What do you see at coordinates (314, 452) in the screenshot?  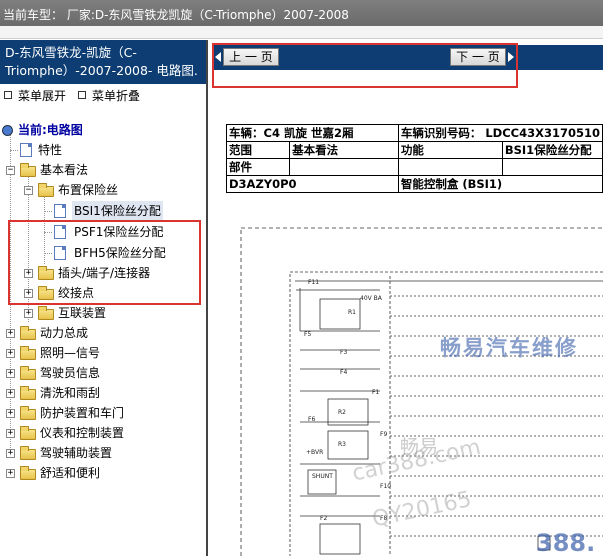 I see `diagram-label-bvr: +BVR` at bounding box center [314, 452].